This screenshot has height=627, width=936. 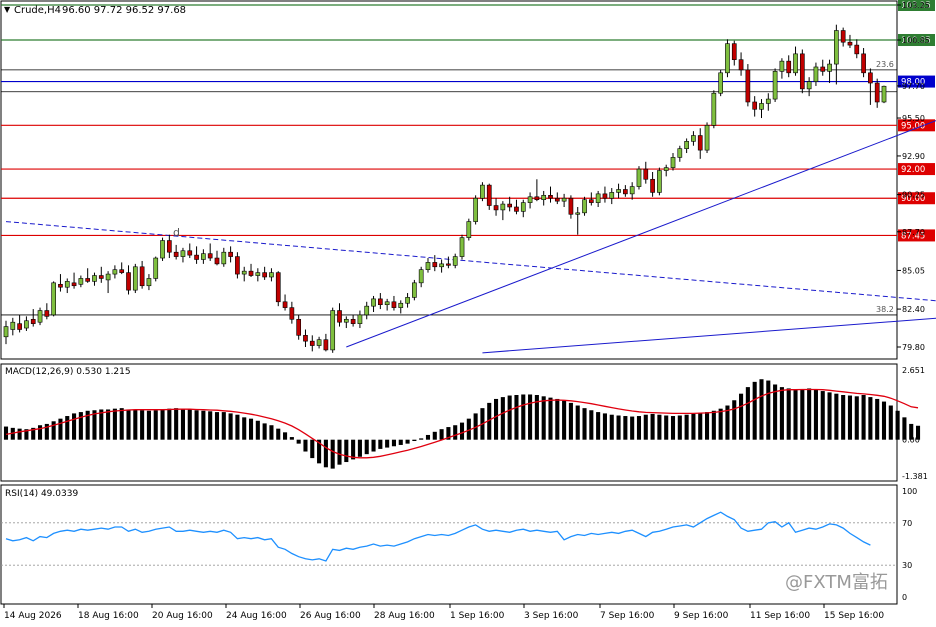 What do you see at coordinates (176, 232) in the screenshot?
I see `pattern-label: d` at bounding box center [176, 232].